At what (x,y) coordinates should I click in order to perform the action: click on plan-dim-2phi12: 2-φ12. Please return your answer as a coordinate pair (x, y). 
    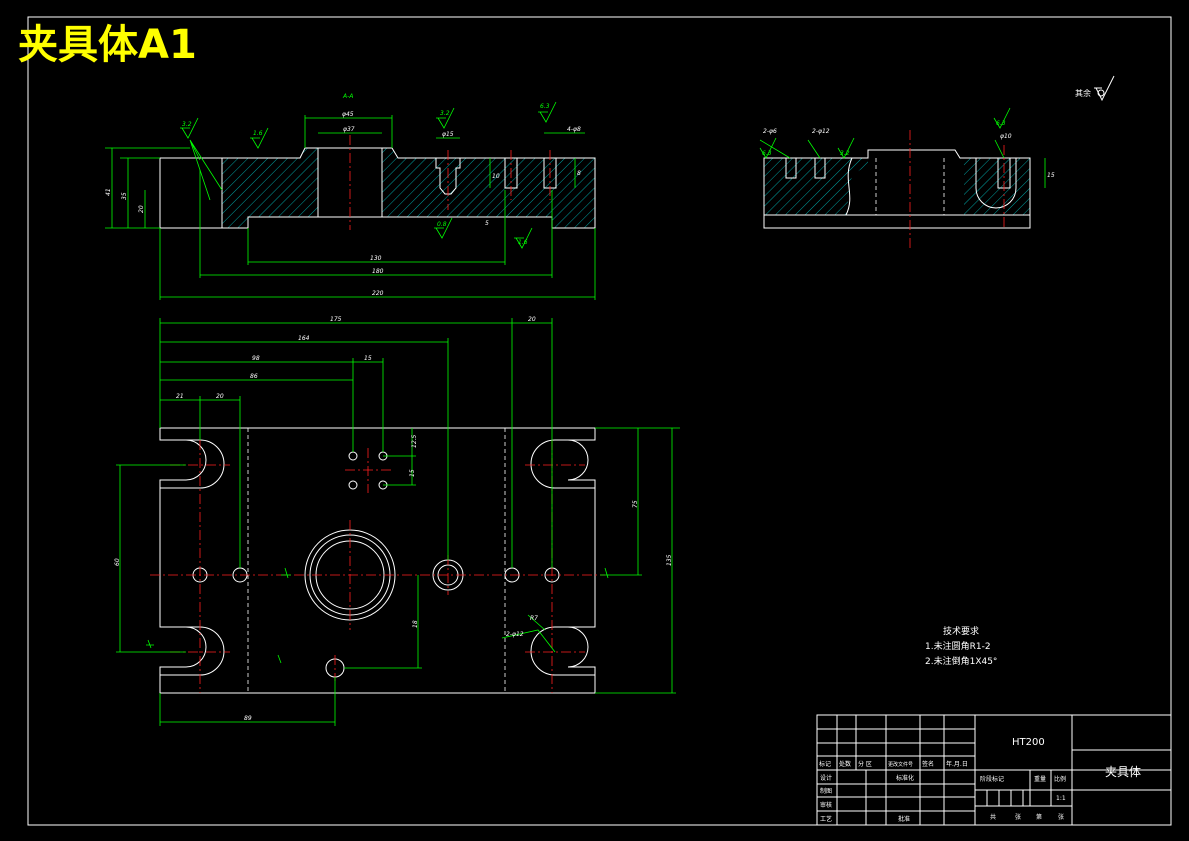
    Looking at the image, I should click on (515, 634).